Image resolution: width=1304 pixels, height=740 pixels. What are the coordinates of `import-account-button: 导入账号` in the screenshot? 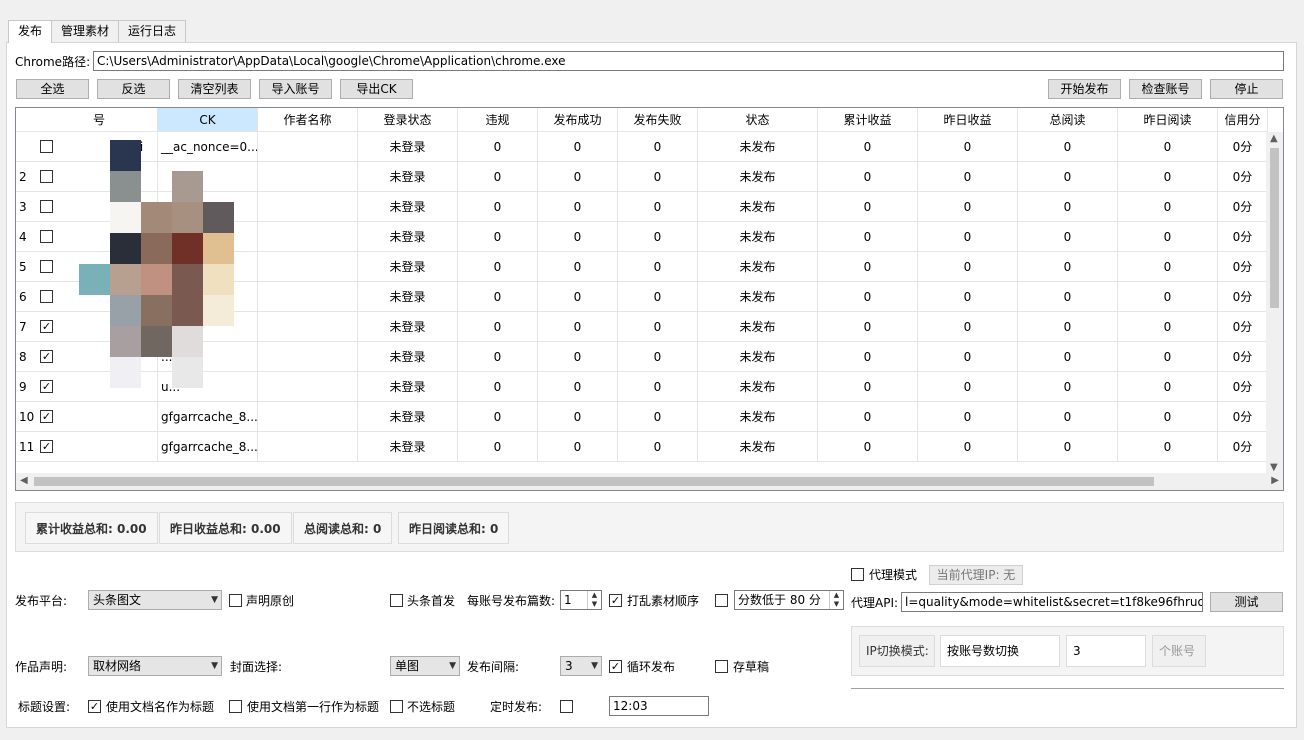 It's located at (295, 89).